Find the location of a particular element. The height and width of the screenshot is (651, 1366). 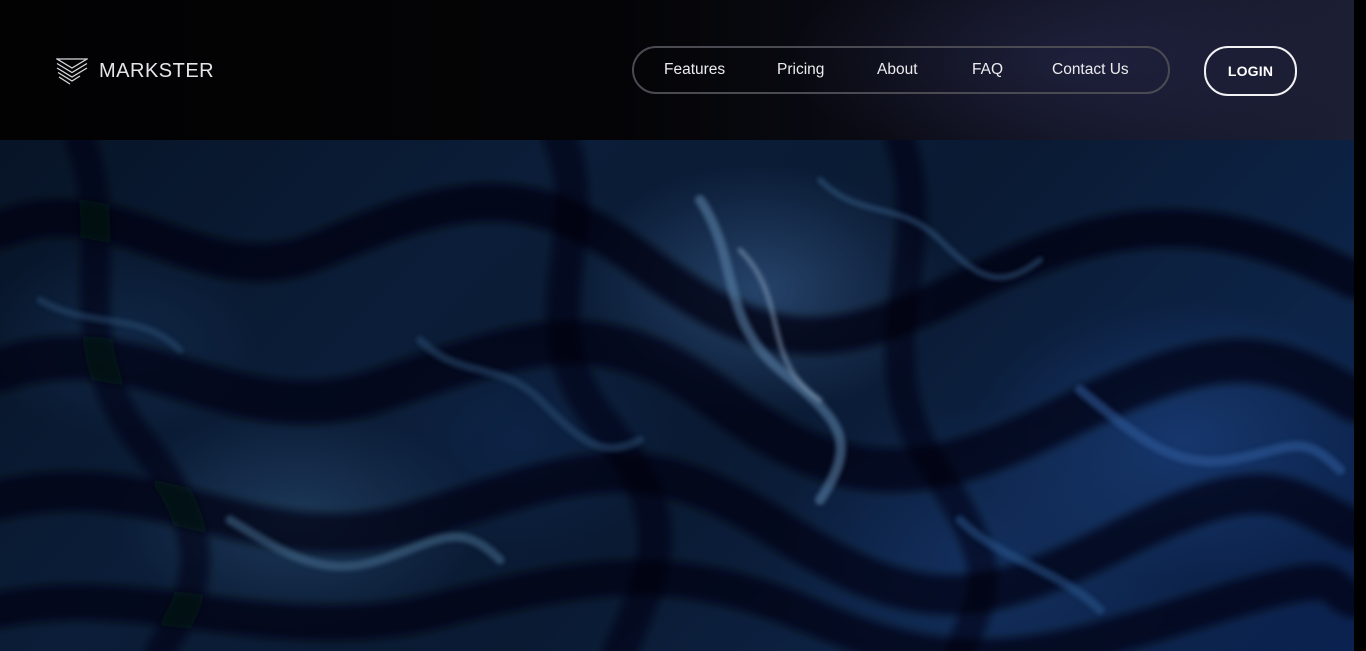

scrollbar-track is located at coordinates (1360, 325).